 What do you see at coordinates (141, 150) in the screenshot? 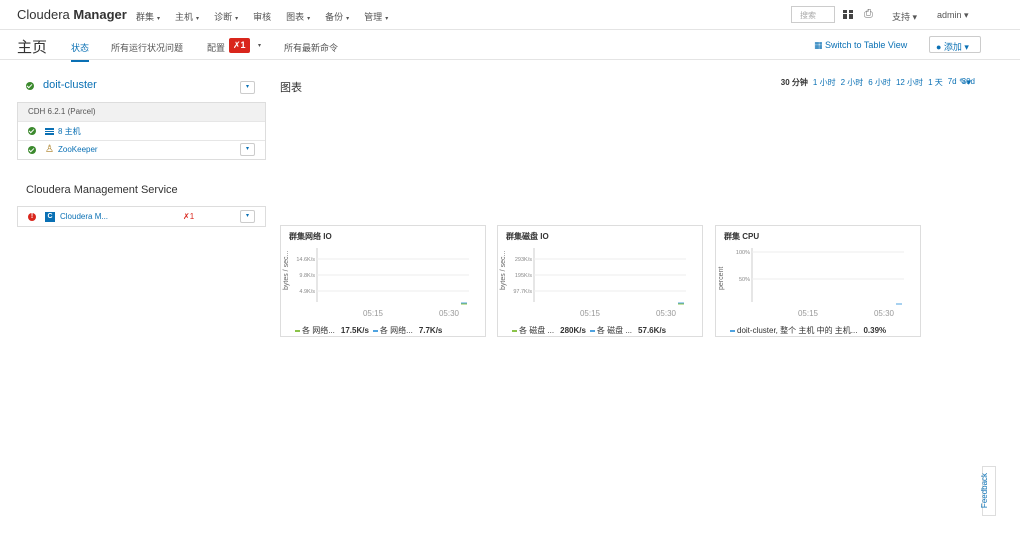
I see `list-item-zookeeper: ♙ ZooKeeper ▾` at bounding box center [141, 150].